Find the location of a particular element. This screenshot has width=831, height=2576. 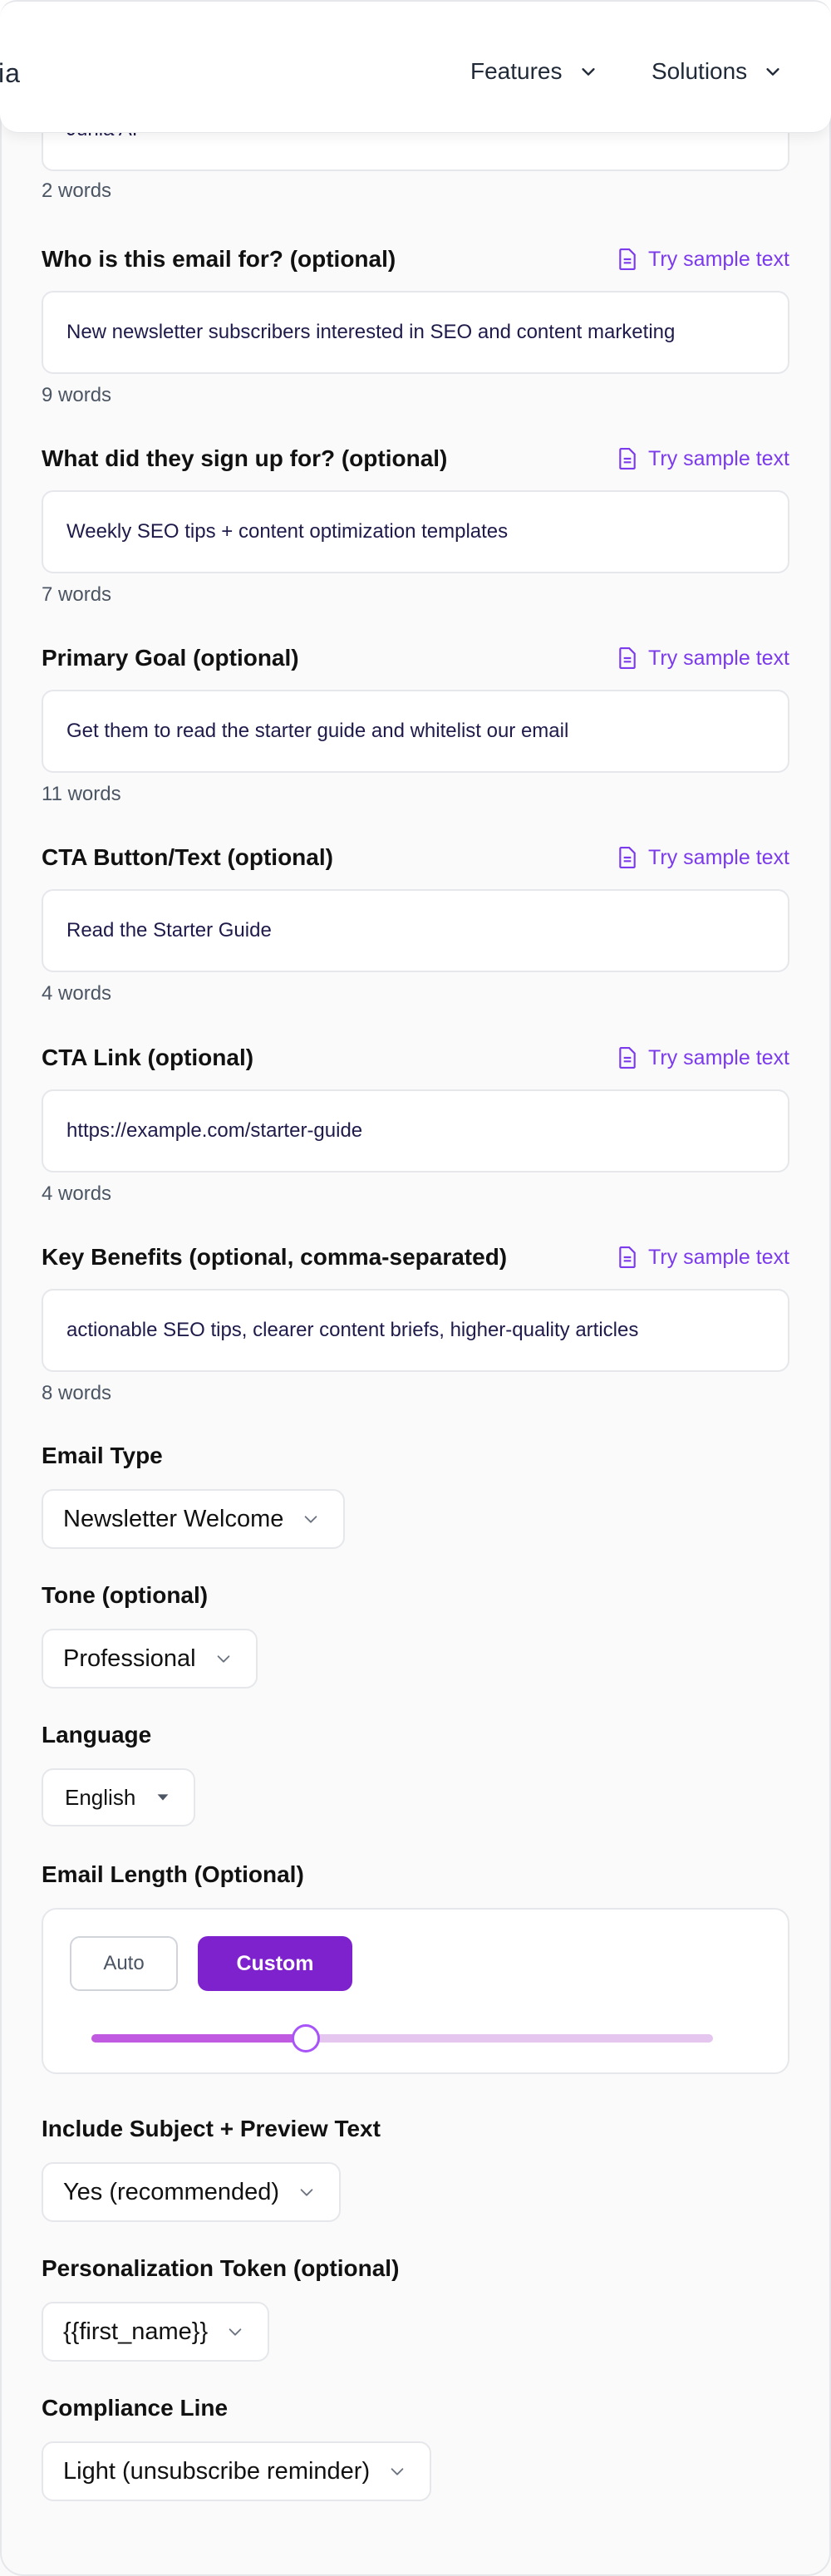

field-label: CTA Button/Text (optional) is located at coordinates (187, 857).